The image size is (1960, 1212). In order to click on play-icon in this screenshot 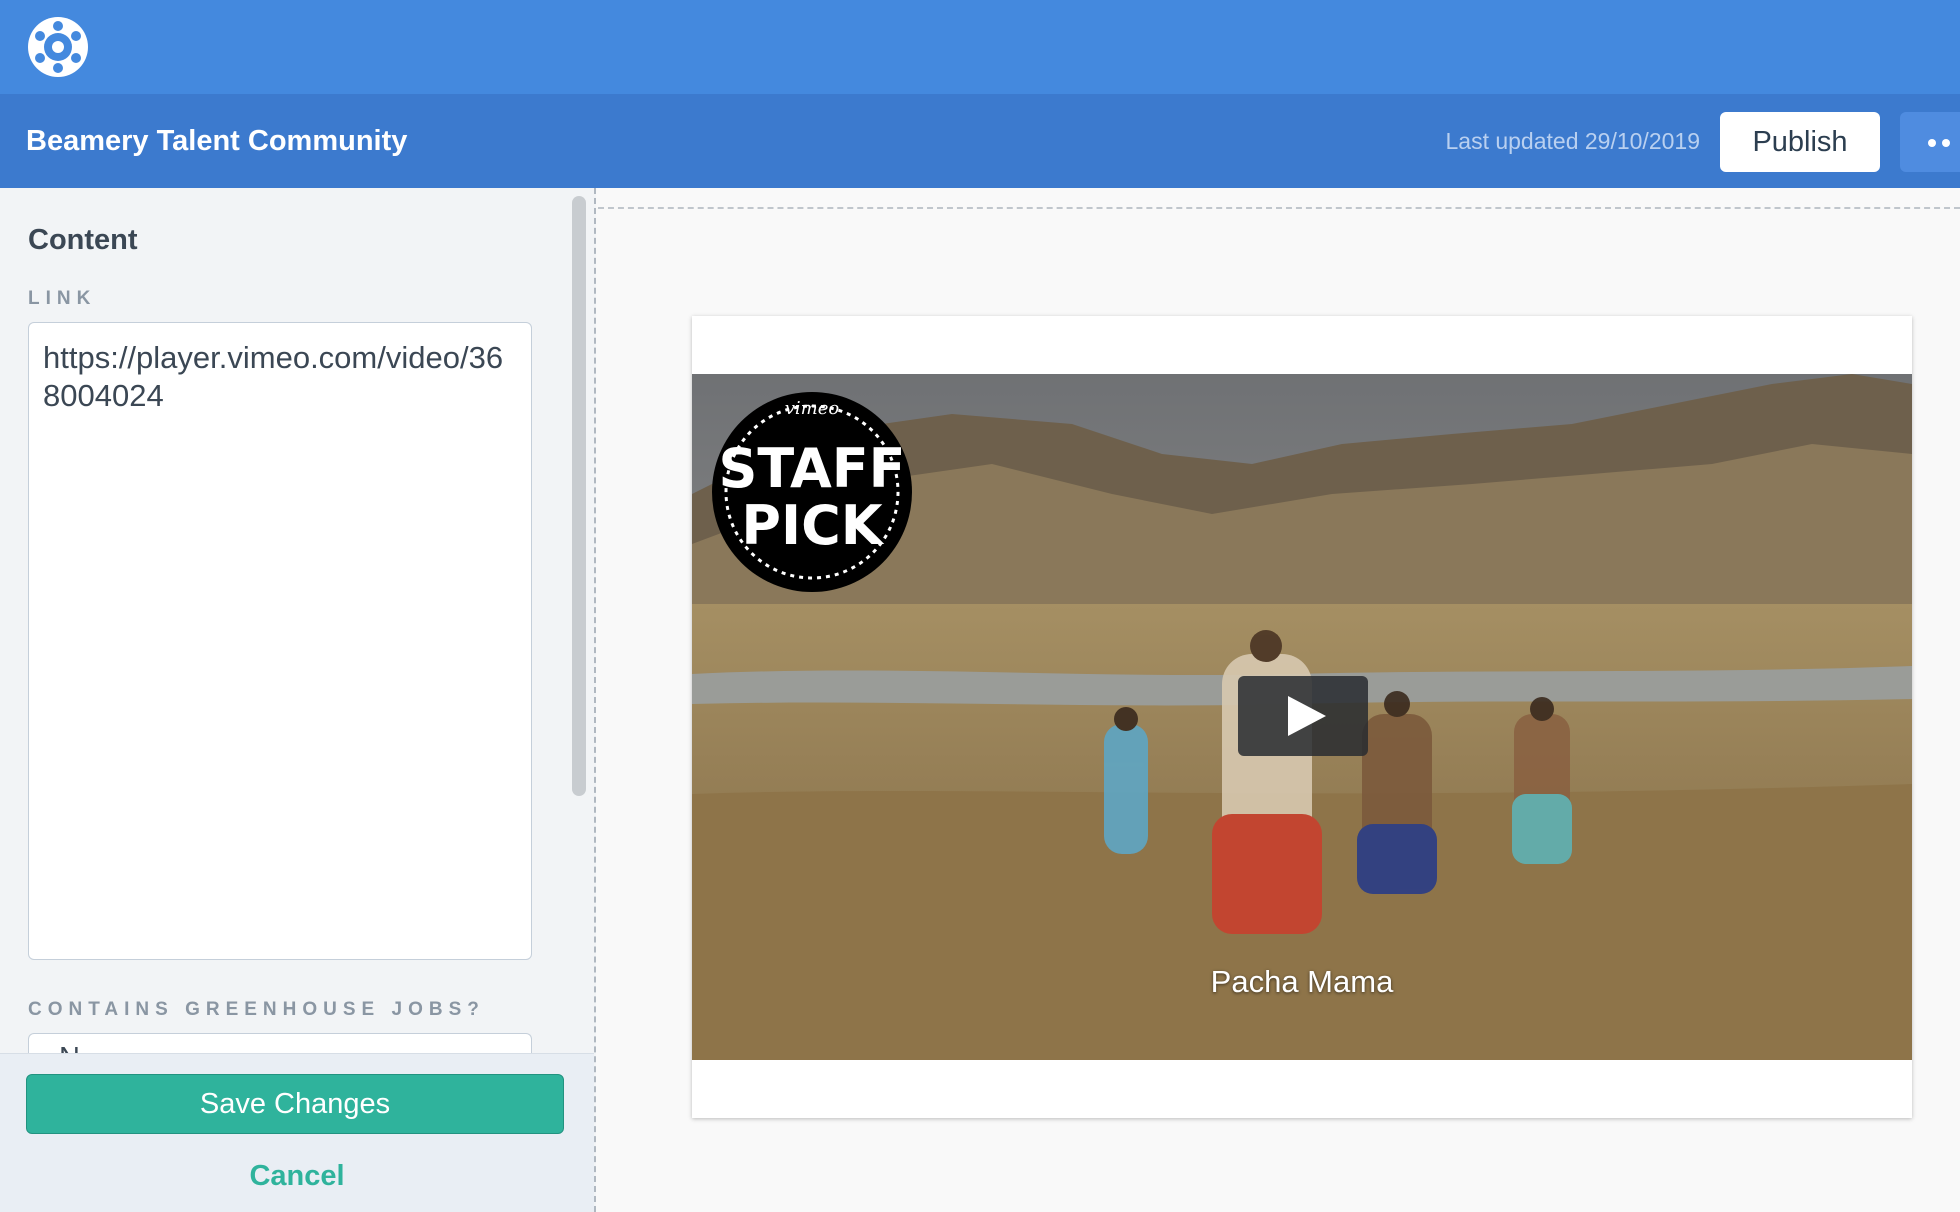, I will do `click(1307, 716)`.